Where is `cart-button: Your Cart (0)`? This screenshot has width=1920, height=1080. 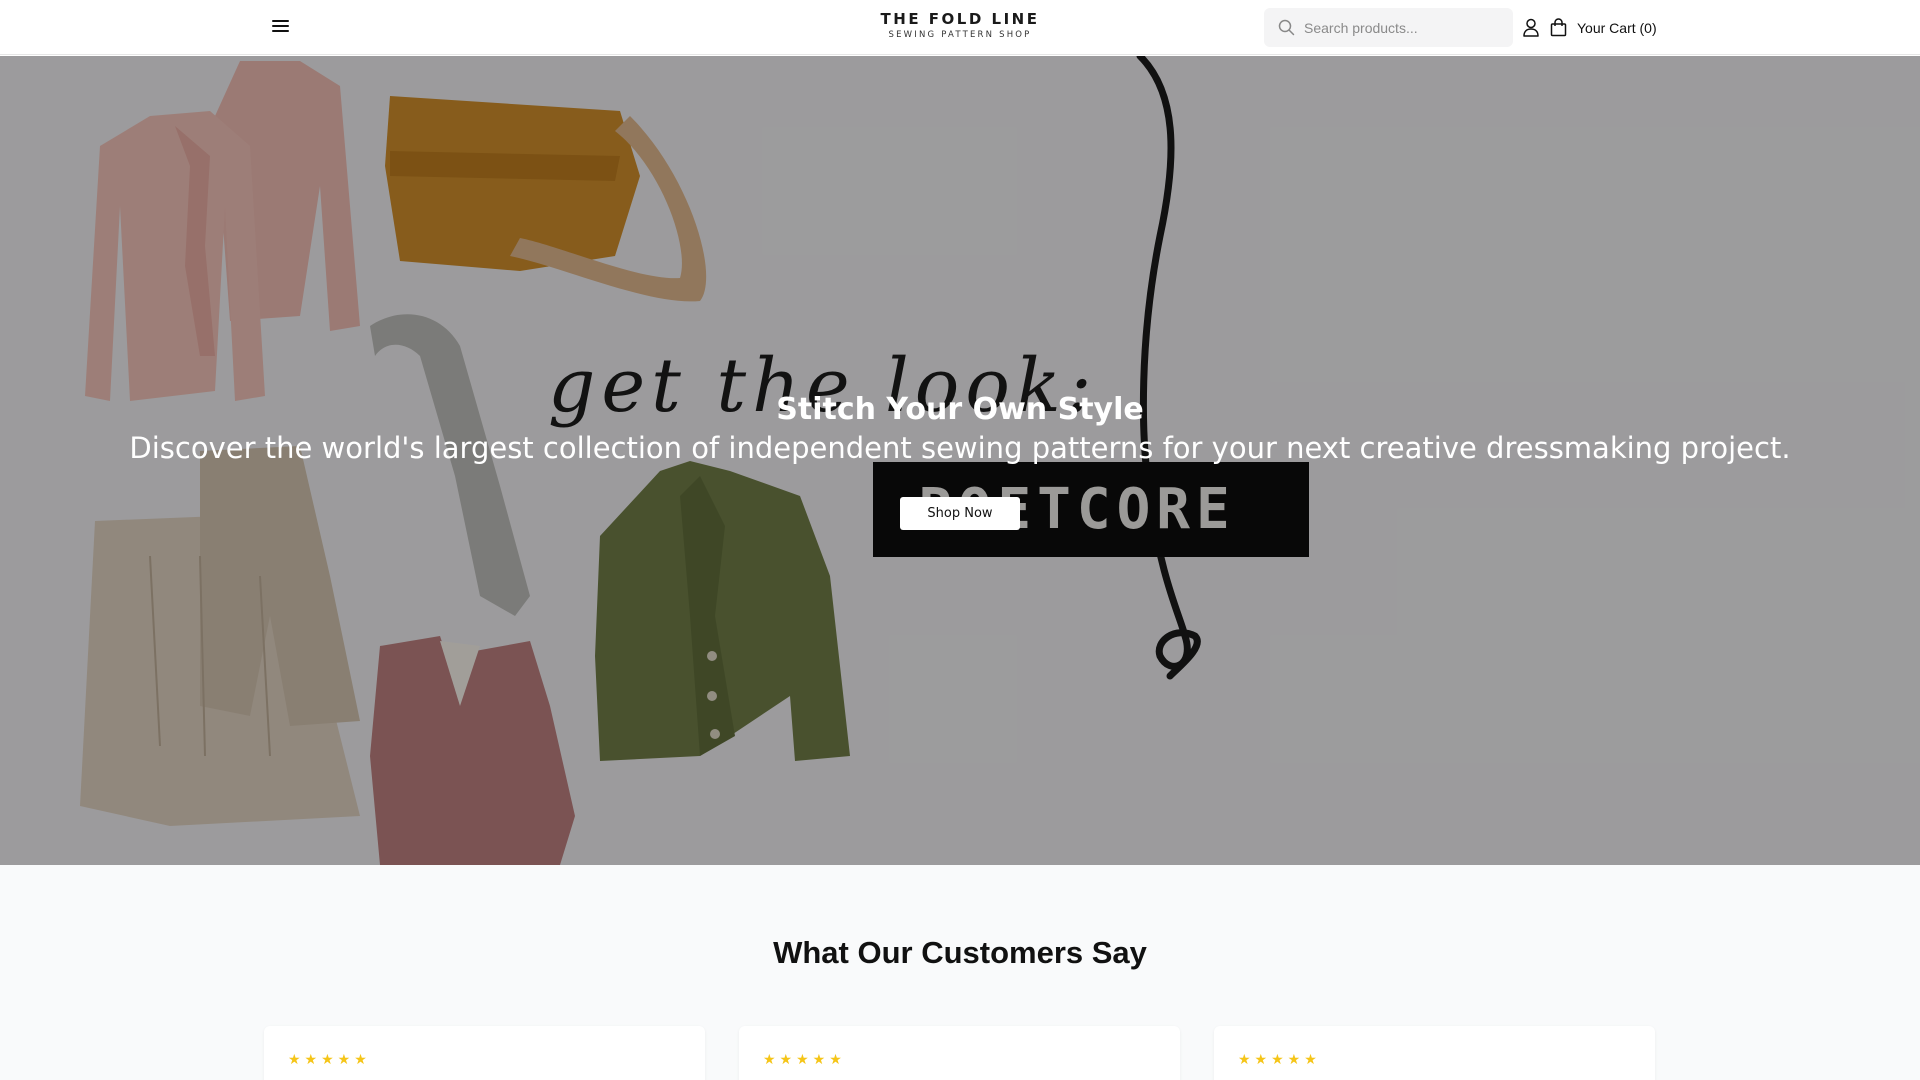 cart-button: Your Cart (0) is located at coordinates (1603, 27).